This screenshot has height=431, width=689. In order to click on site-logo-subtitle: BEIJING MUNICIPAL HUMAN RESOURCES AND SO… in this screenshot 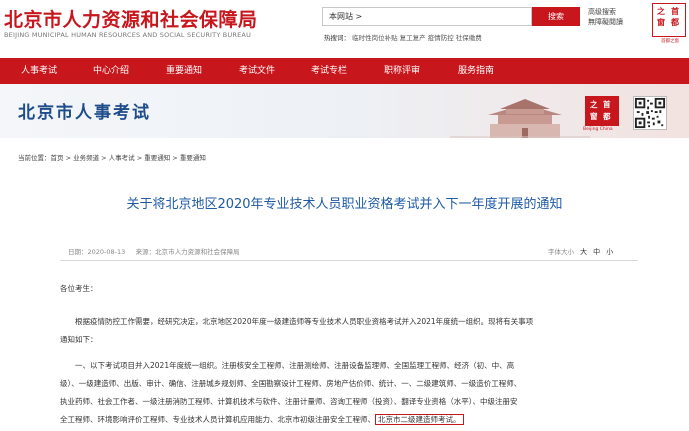, I will do `click(128, 35)`.